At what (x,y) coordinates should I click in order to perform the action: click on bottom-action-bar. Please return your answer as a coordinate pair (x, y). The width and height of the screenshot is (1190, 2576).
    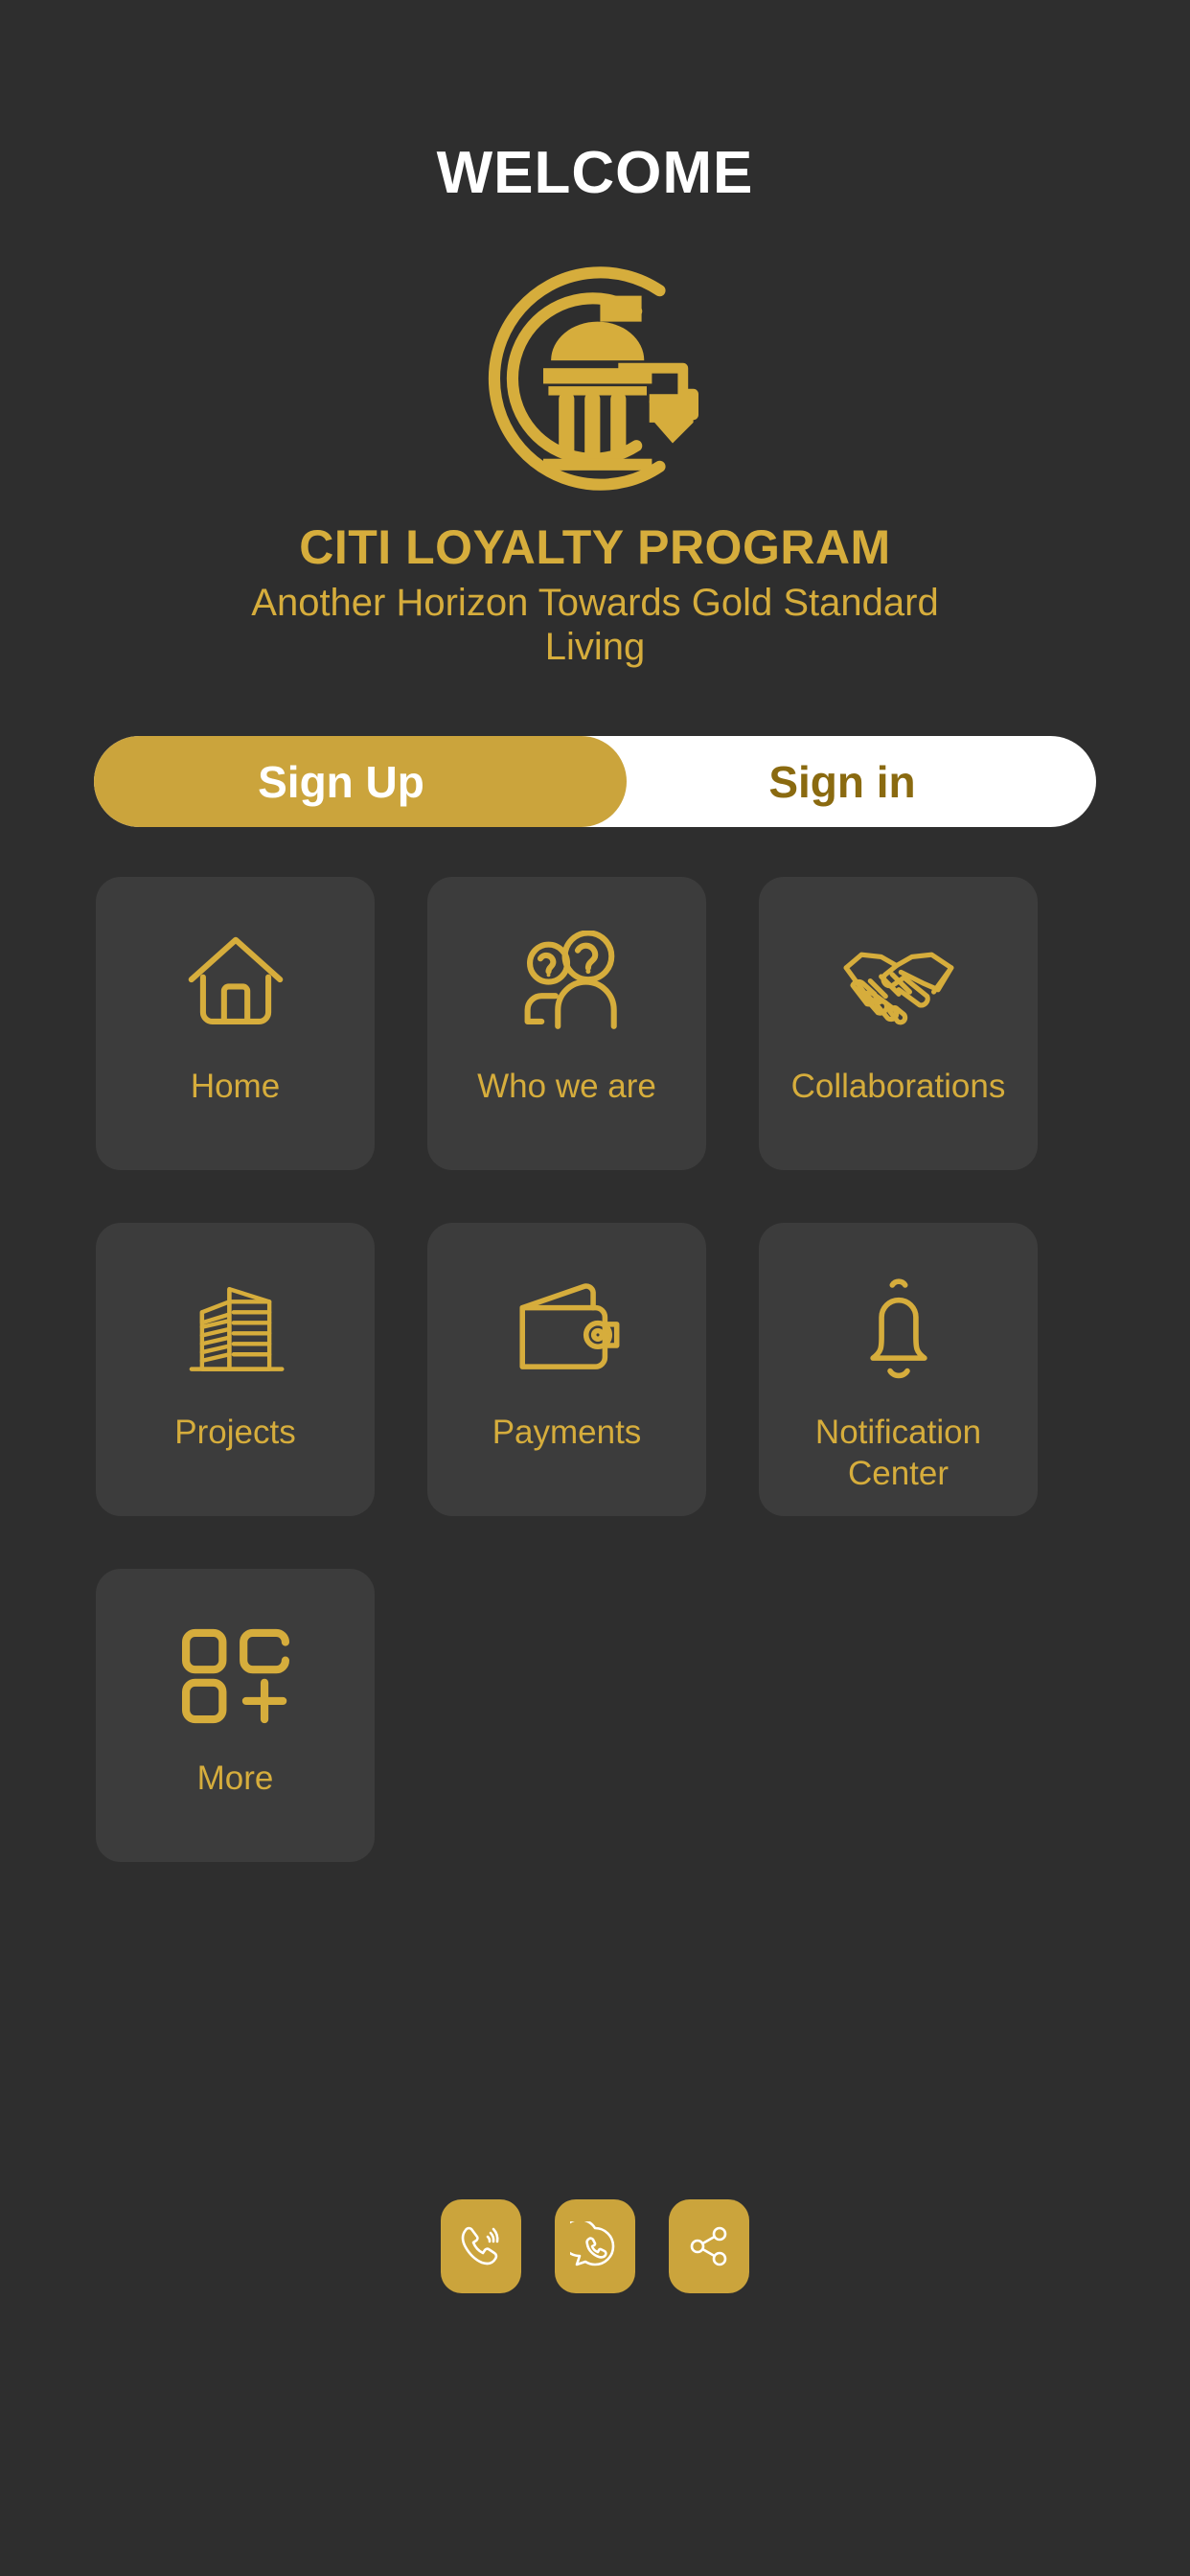
    Looking at the image, I should click on (595, 2246).